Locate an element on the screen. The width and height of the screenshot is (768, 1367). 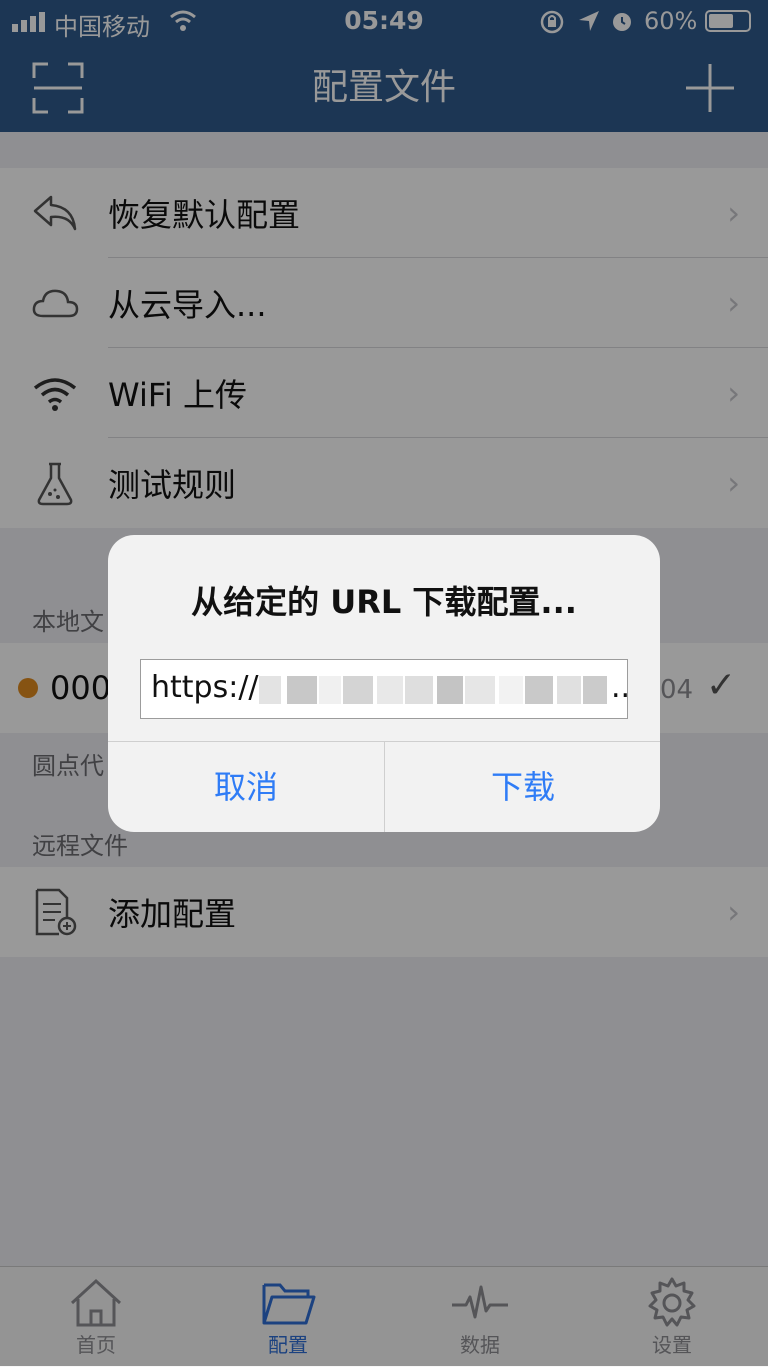
dialog-buttons: 取消 下载 is located at coordinates (384, 786).